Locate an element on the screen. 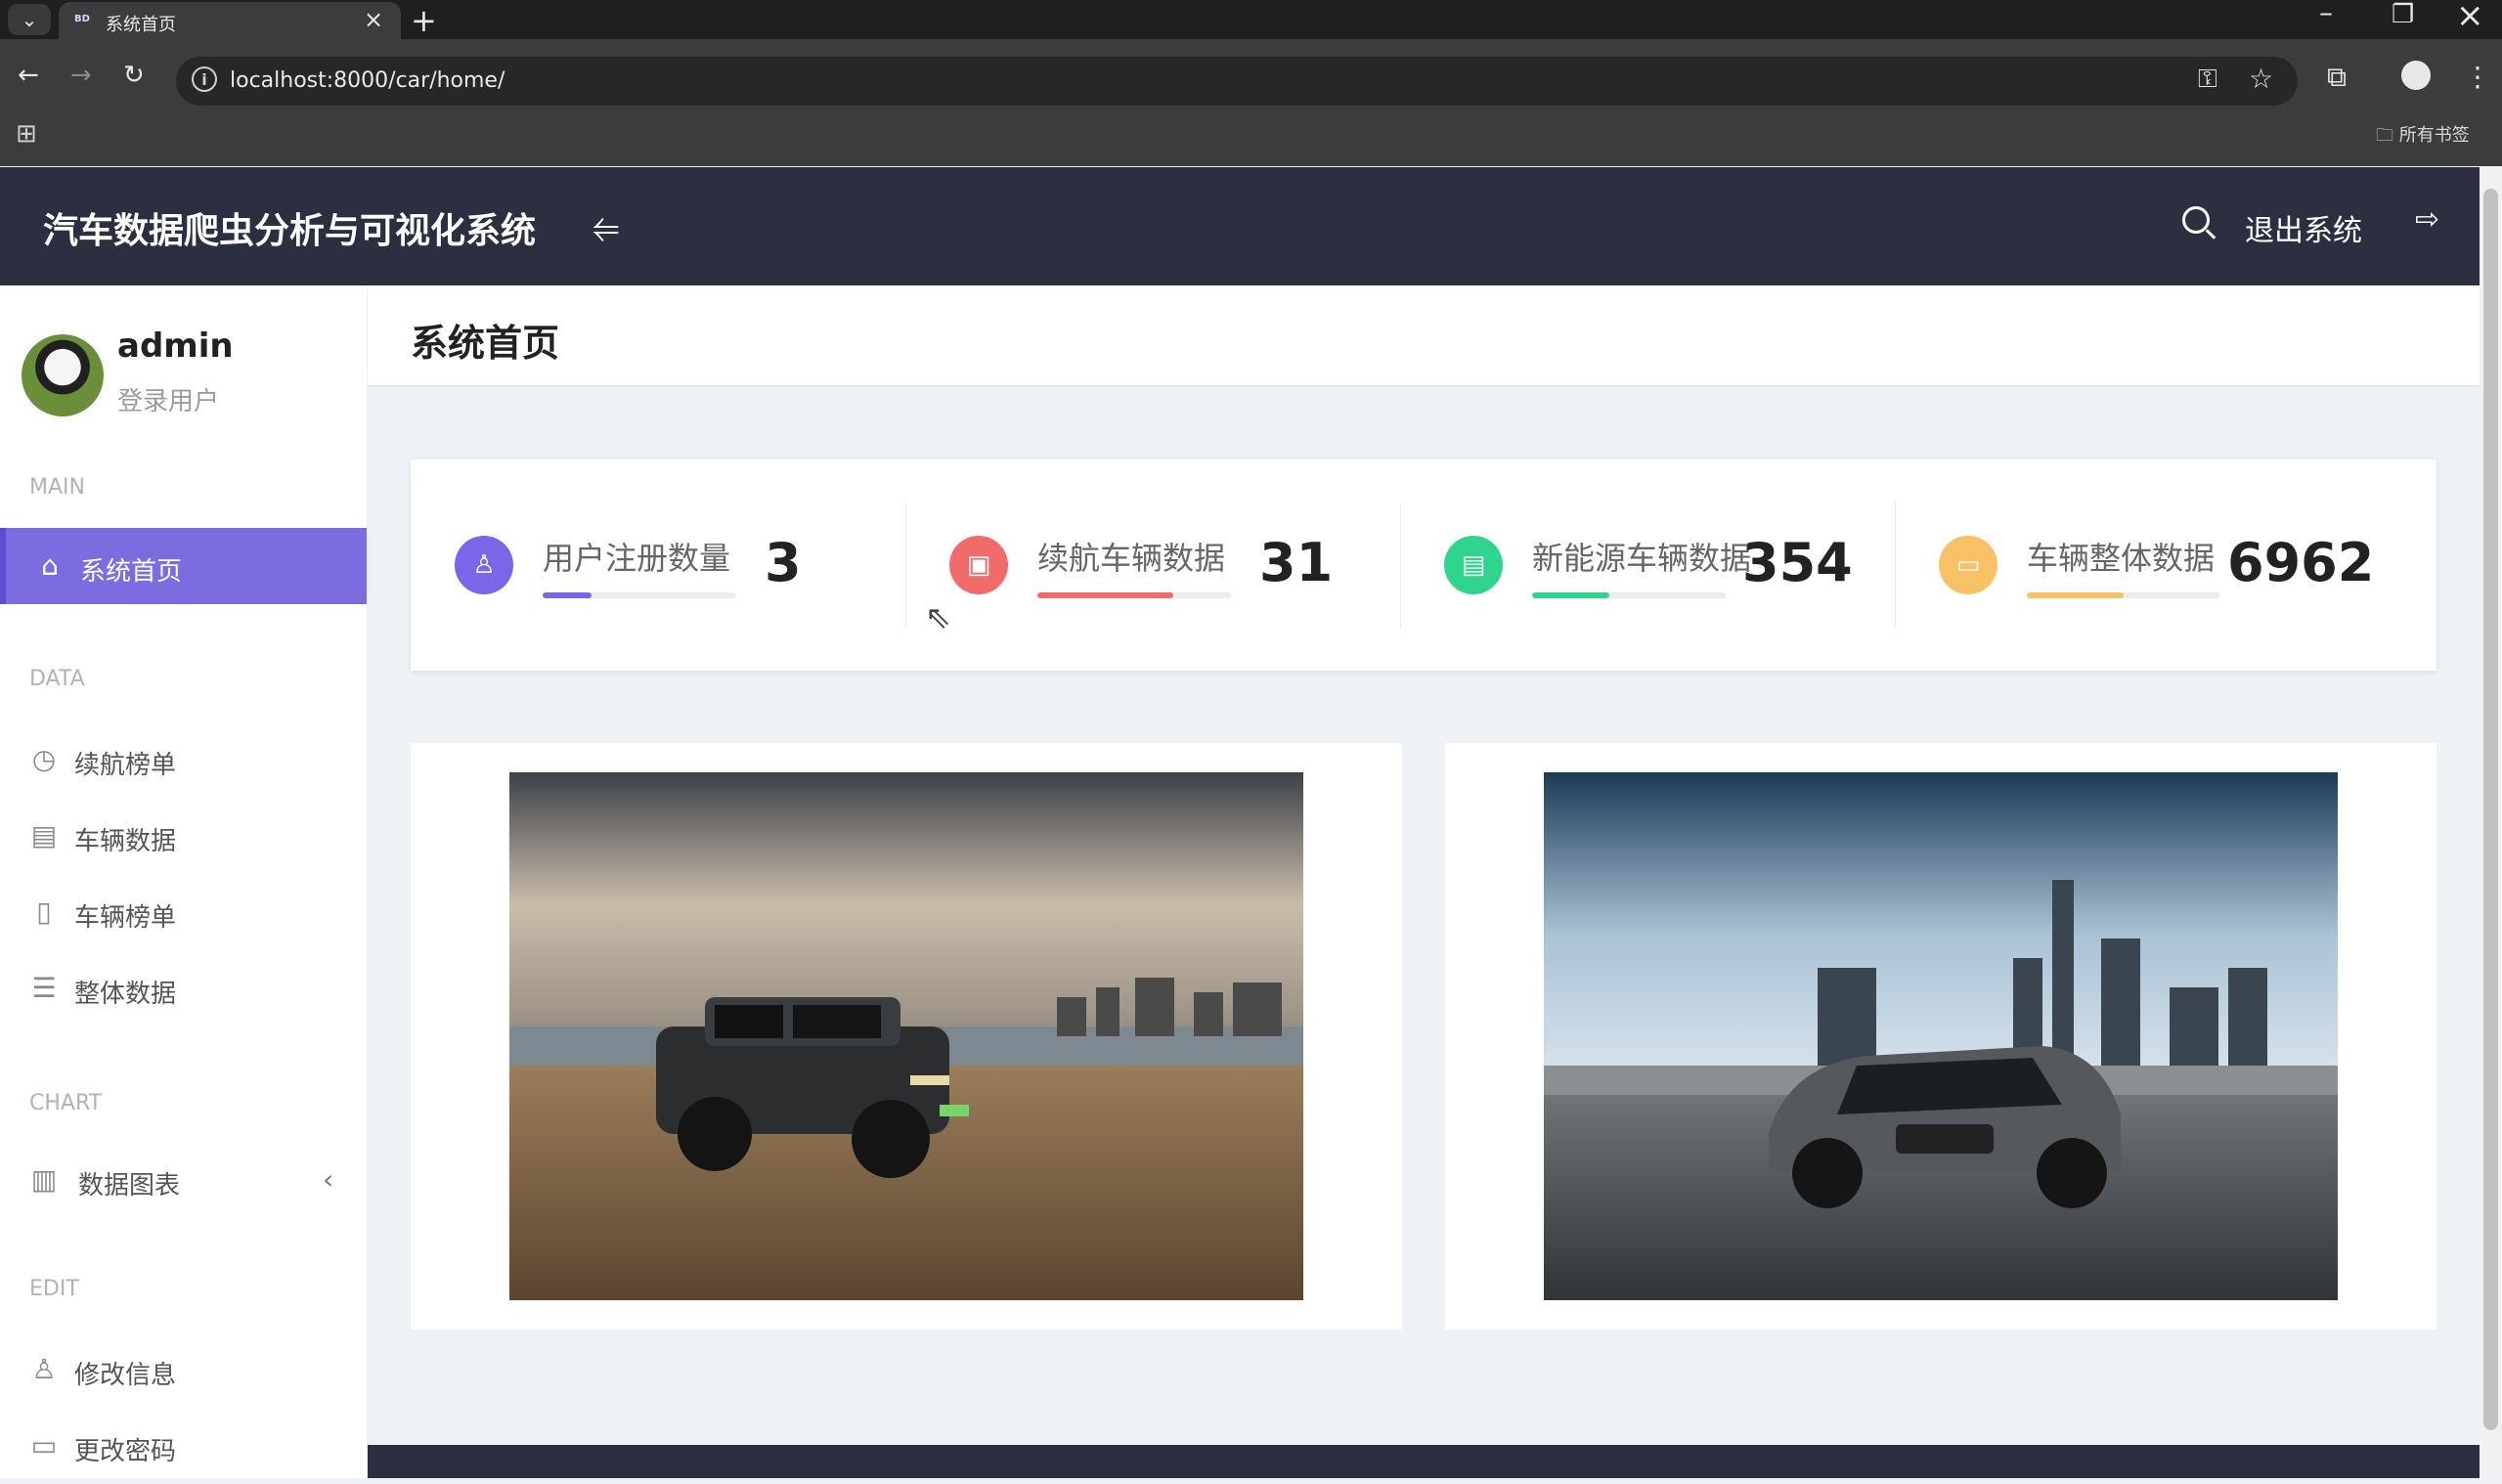 This screenshot has height=1484, width=2502. stat-value: 354 is located at coordinates (1797, 562).